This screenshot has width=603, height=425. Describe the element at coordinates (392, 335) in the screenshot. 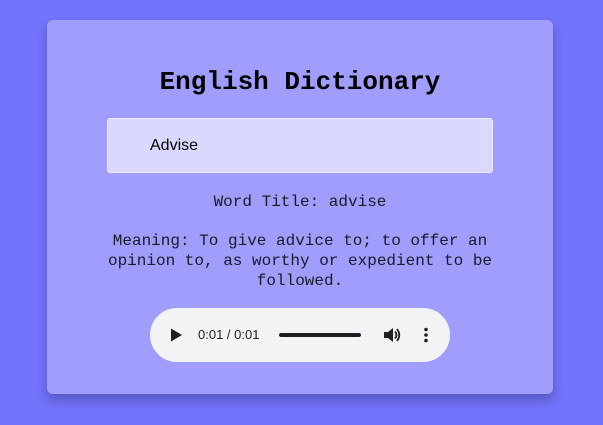

I see `volume-icon` at that location.